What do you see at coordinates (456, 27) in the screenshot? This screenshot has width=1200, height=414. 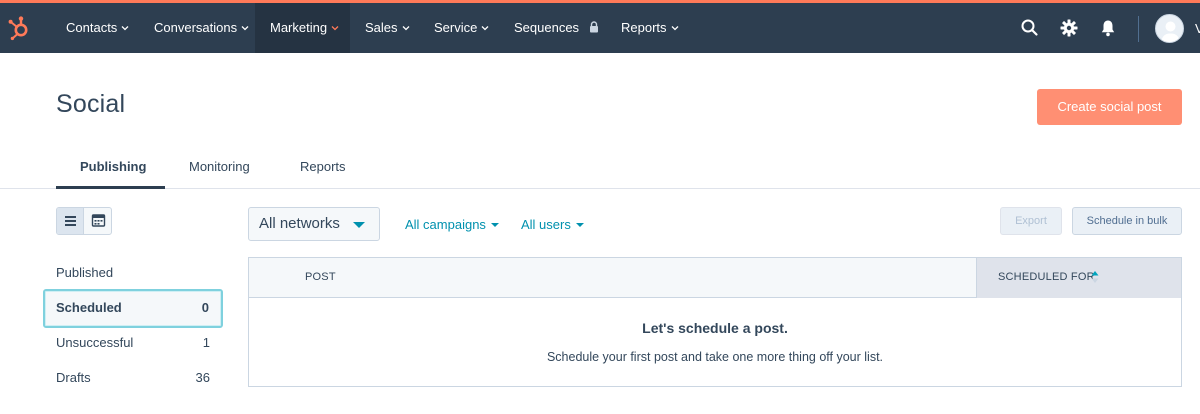 I see `nav-service-label: Service` at bounding box center [456, 27].